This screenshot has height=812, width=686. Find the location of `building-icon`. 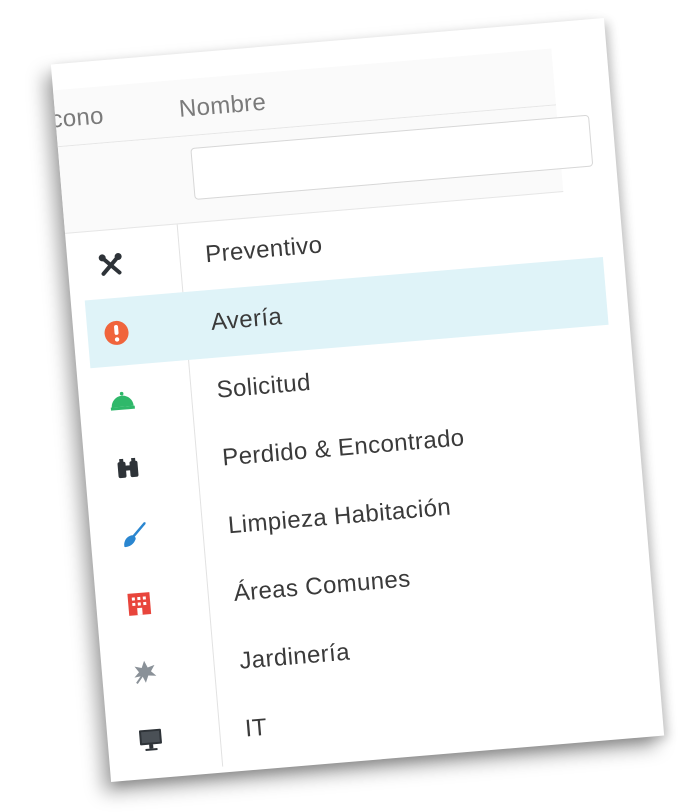

building-icon is located at coordinates (139, 604).